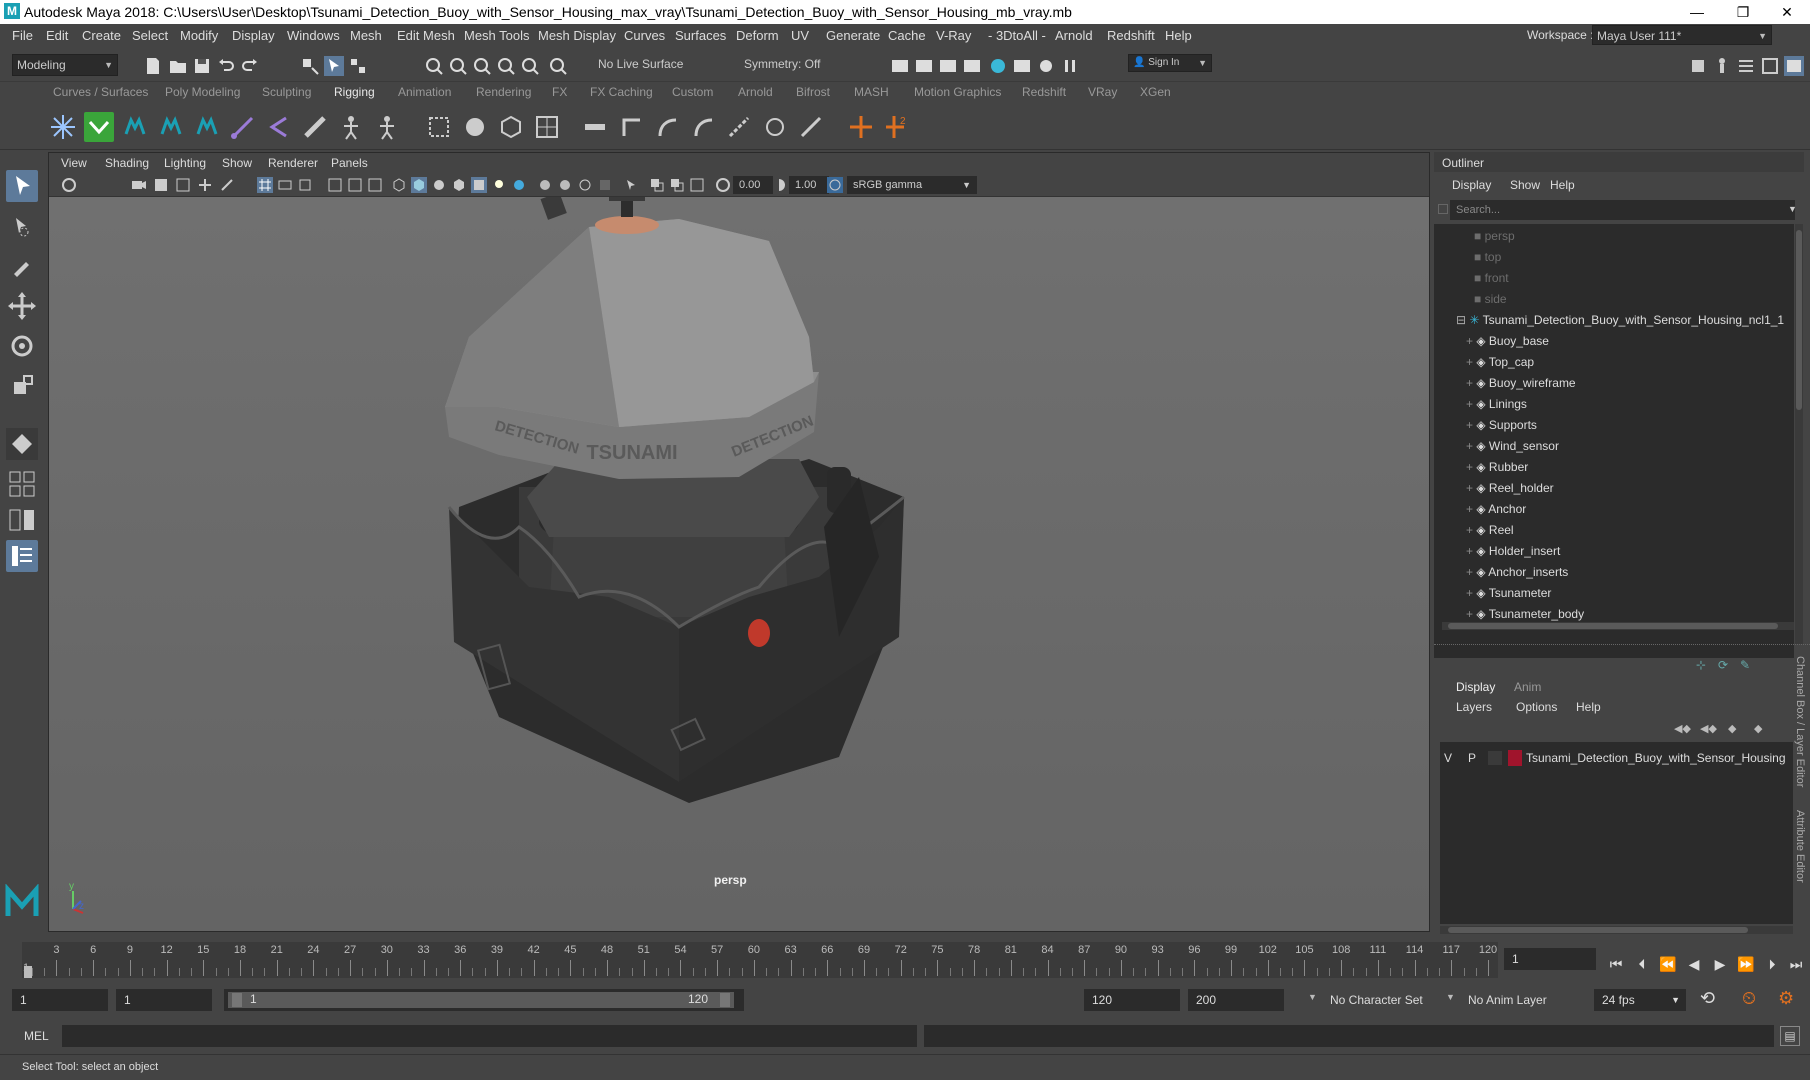 Image resolution: width=1810 pixels, height=1080 pixels. I want to click on command-input, so click(489, 1036).